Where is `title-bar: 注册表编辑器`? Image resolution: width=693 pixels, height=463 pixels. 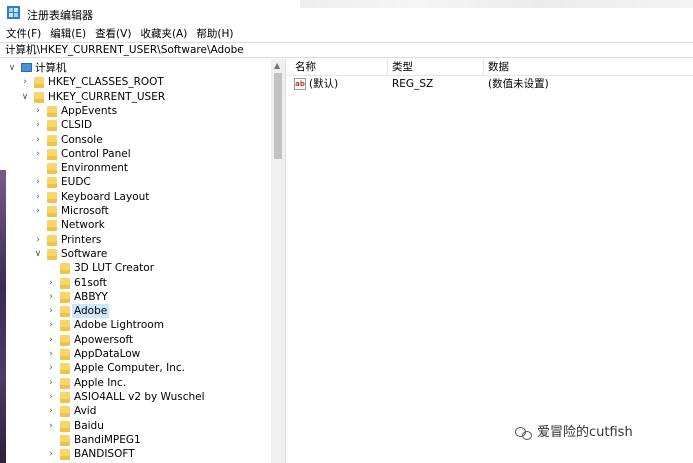
title-bar: 注册表编辑器 is located at coordinates (346, 13).